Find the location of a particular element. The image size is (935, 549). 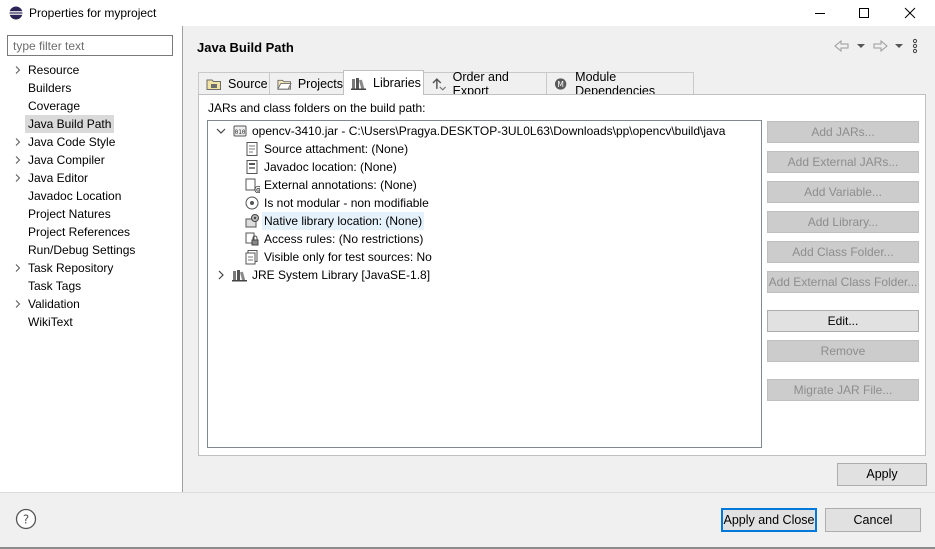

jar-file-icon: 010 is located at coordinates (240, 131).